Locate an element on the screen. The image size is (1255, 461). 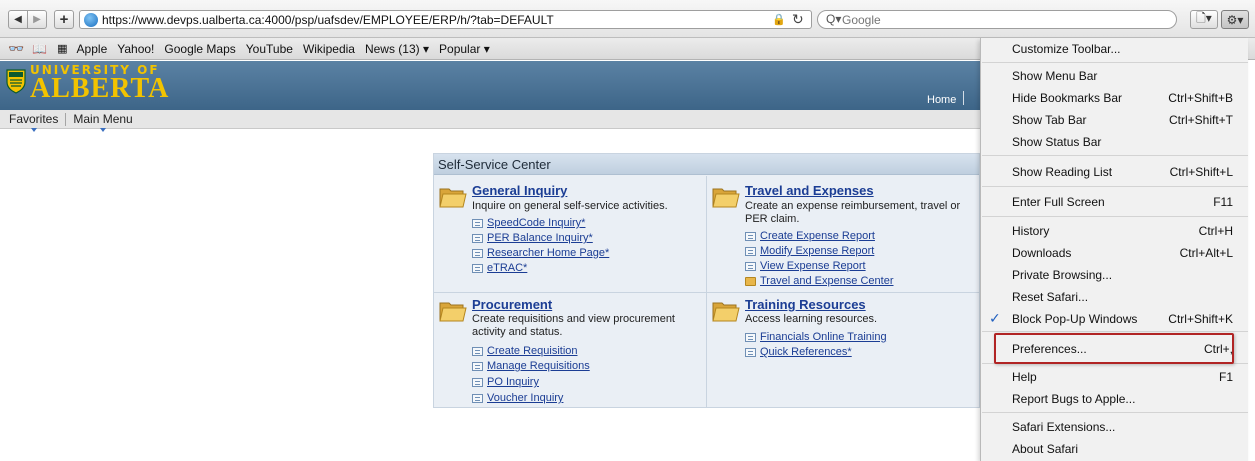
bookmark-apple: Apple is located at coordinates (92, 49).